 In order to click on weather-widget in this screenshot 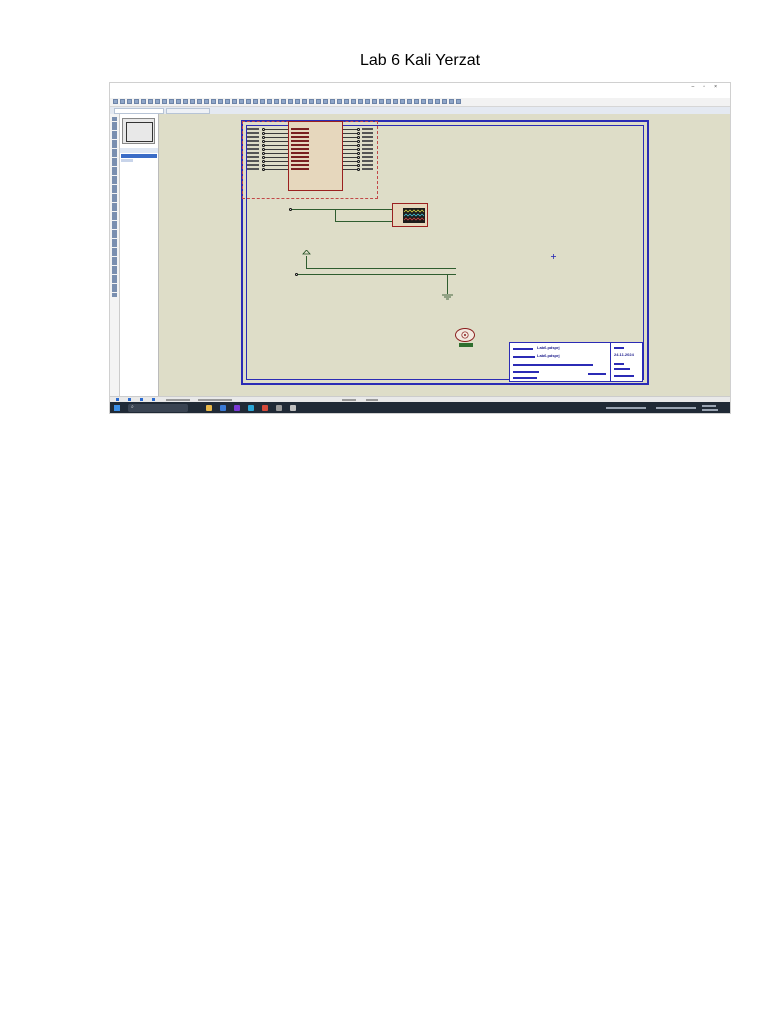, I will do `click(626, 408)`.